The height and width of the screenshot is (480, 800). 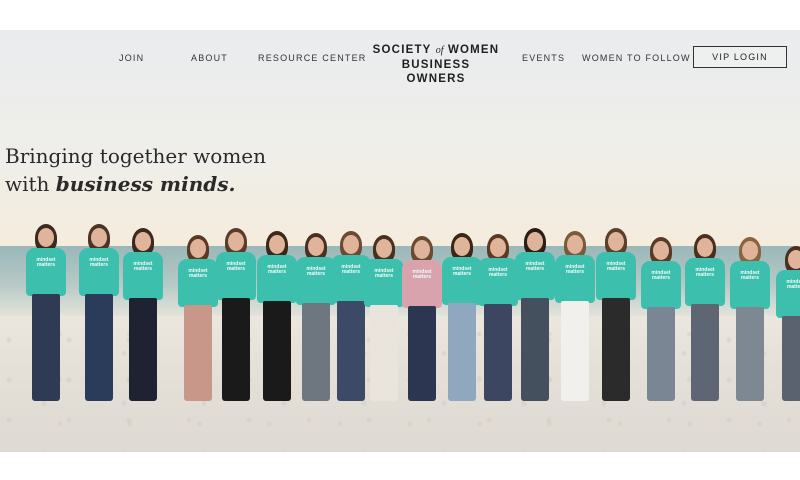 I want to click on person-2: mindset matters, so click(x=99, y=314).